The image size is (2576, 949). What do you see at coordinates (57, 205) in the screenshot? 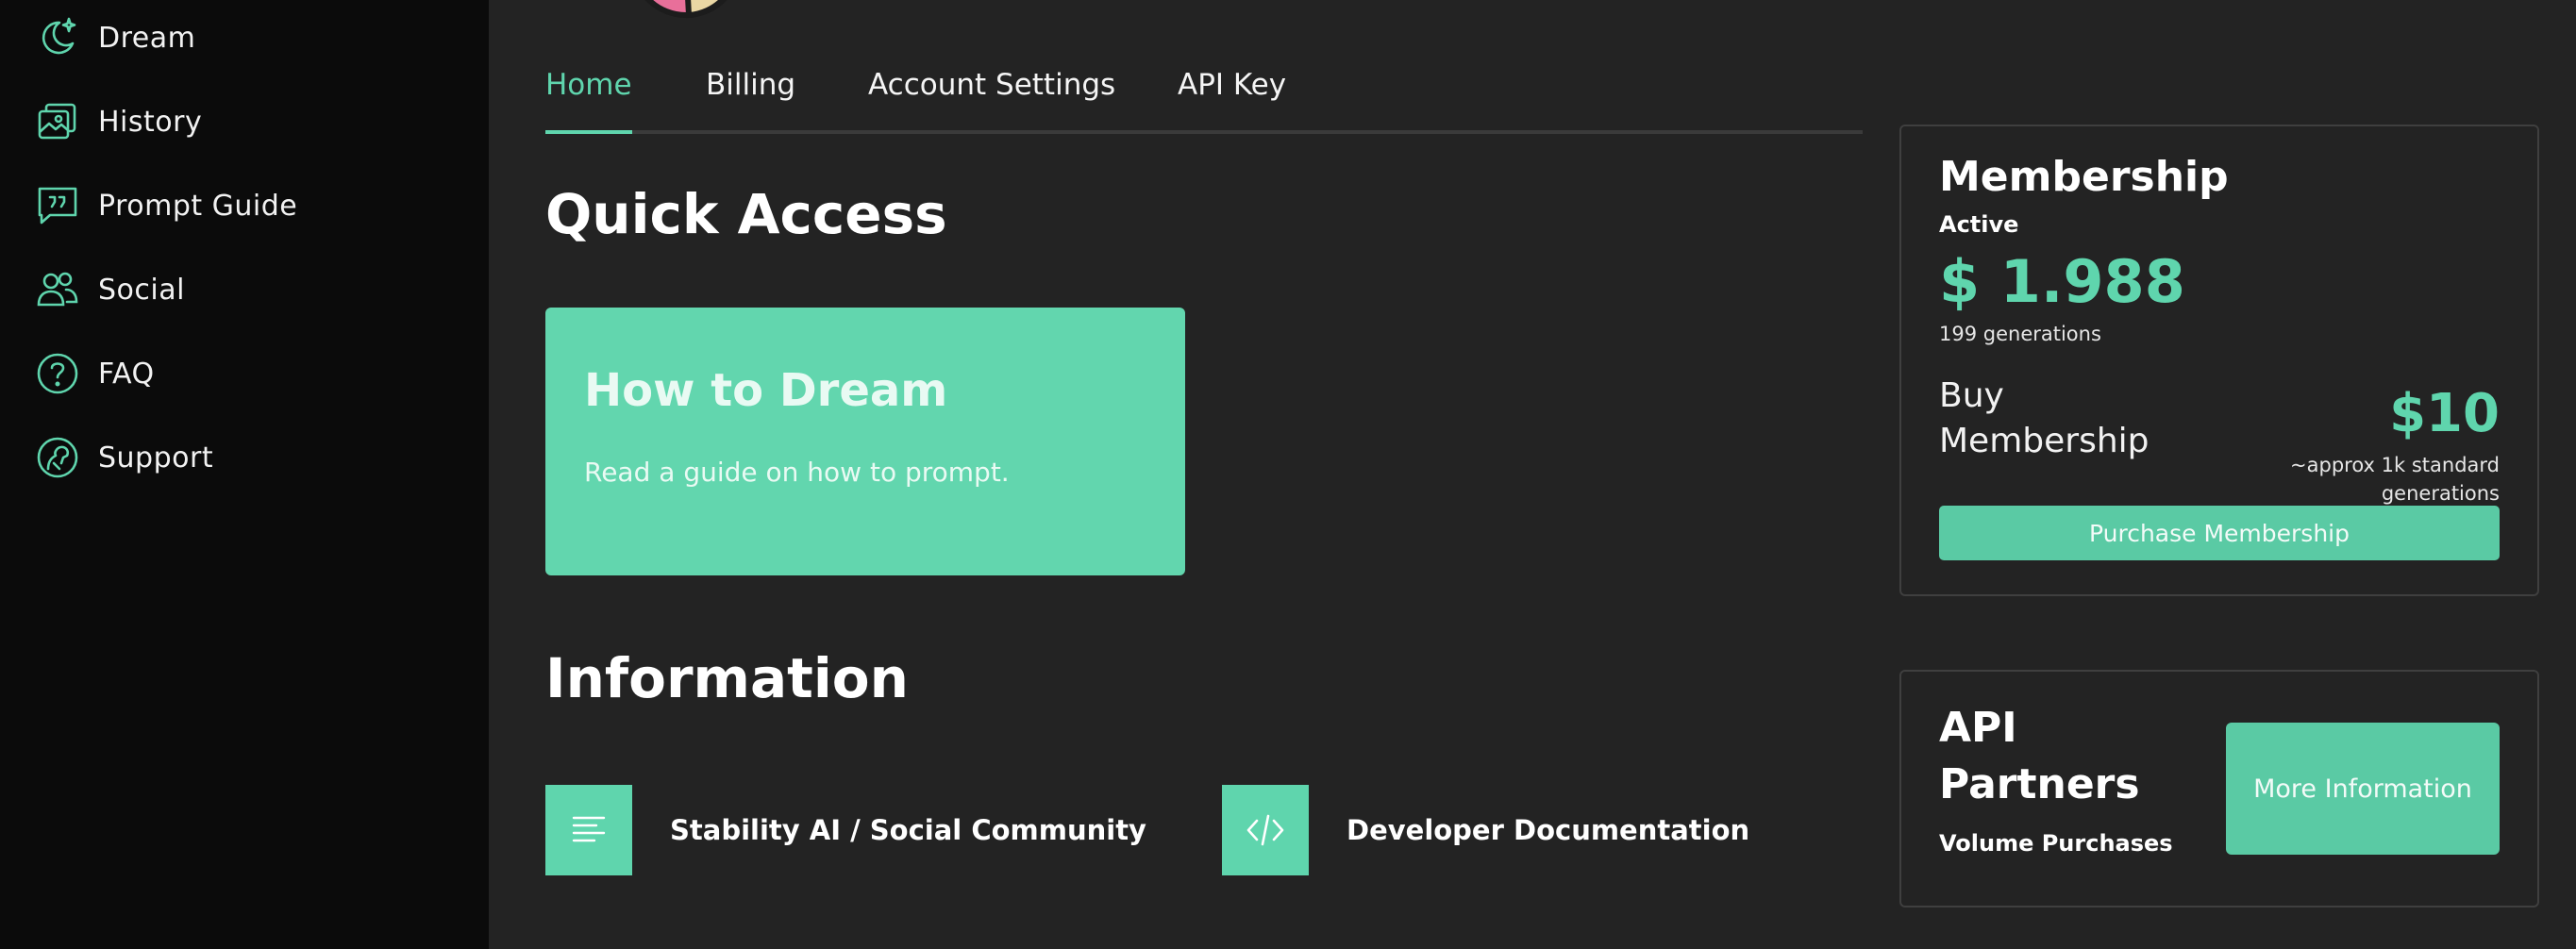
I see `quote-bubble-icon` at bounding box center [57, 205].